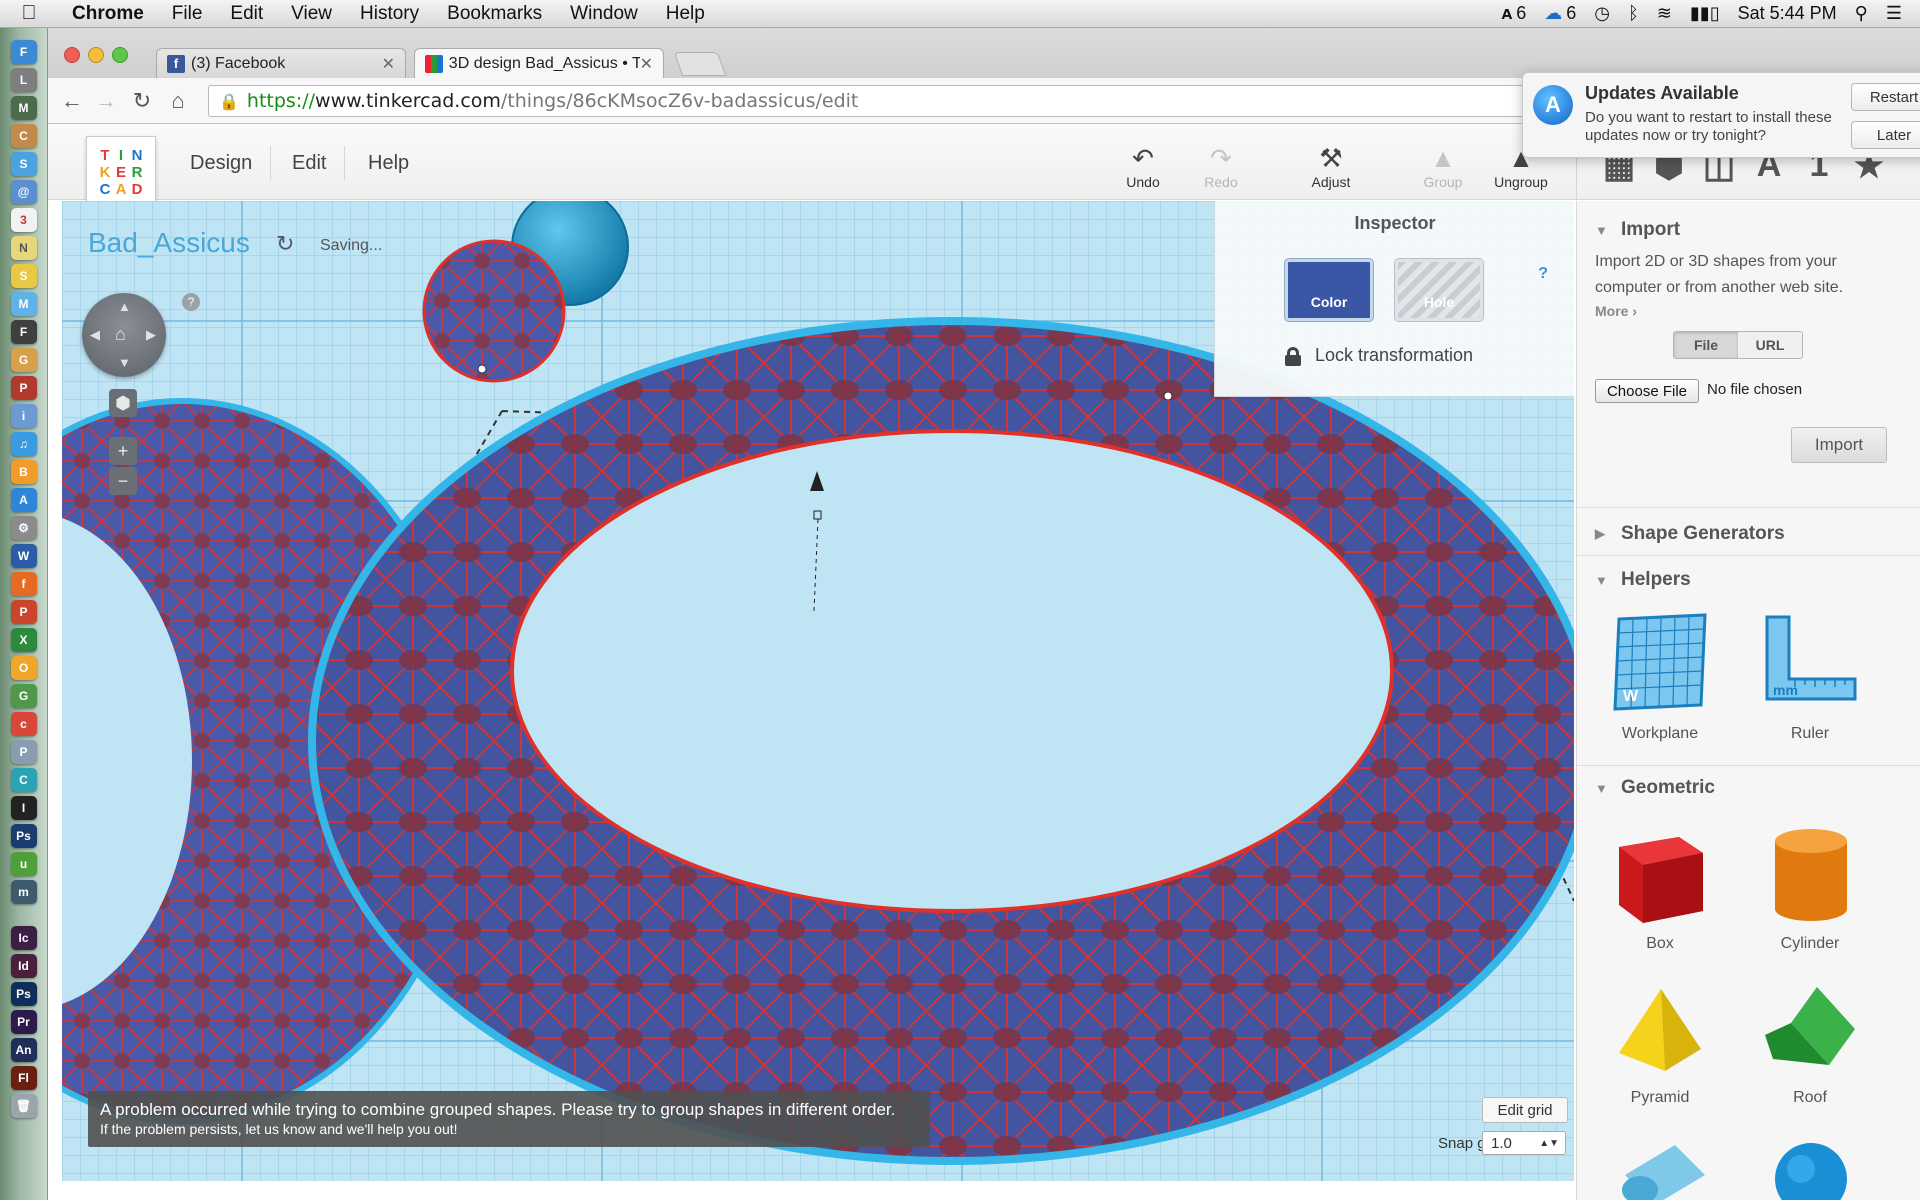  I want to click on import-section-header: ▼ Import, so click(1637, 230).